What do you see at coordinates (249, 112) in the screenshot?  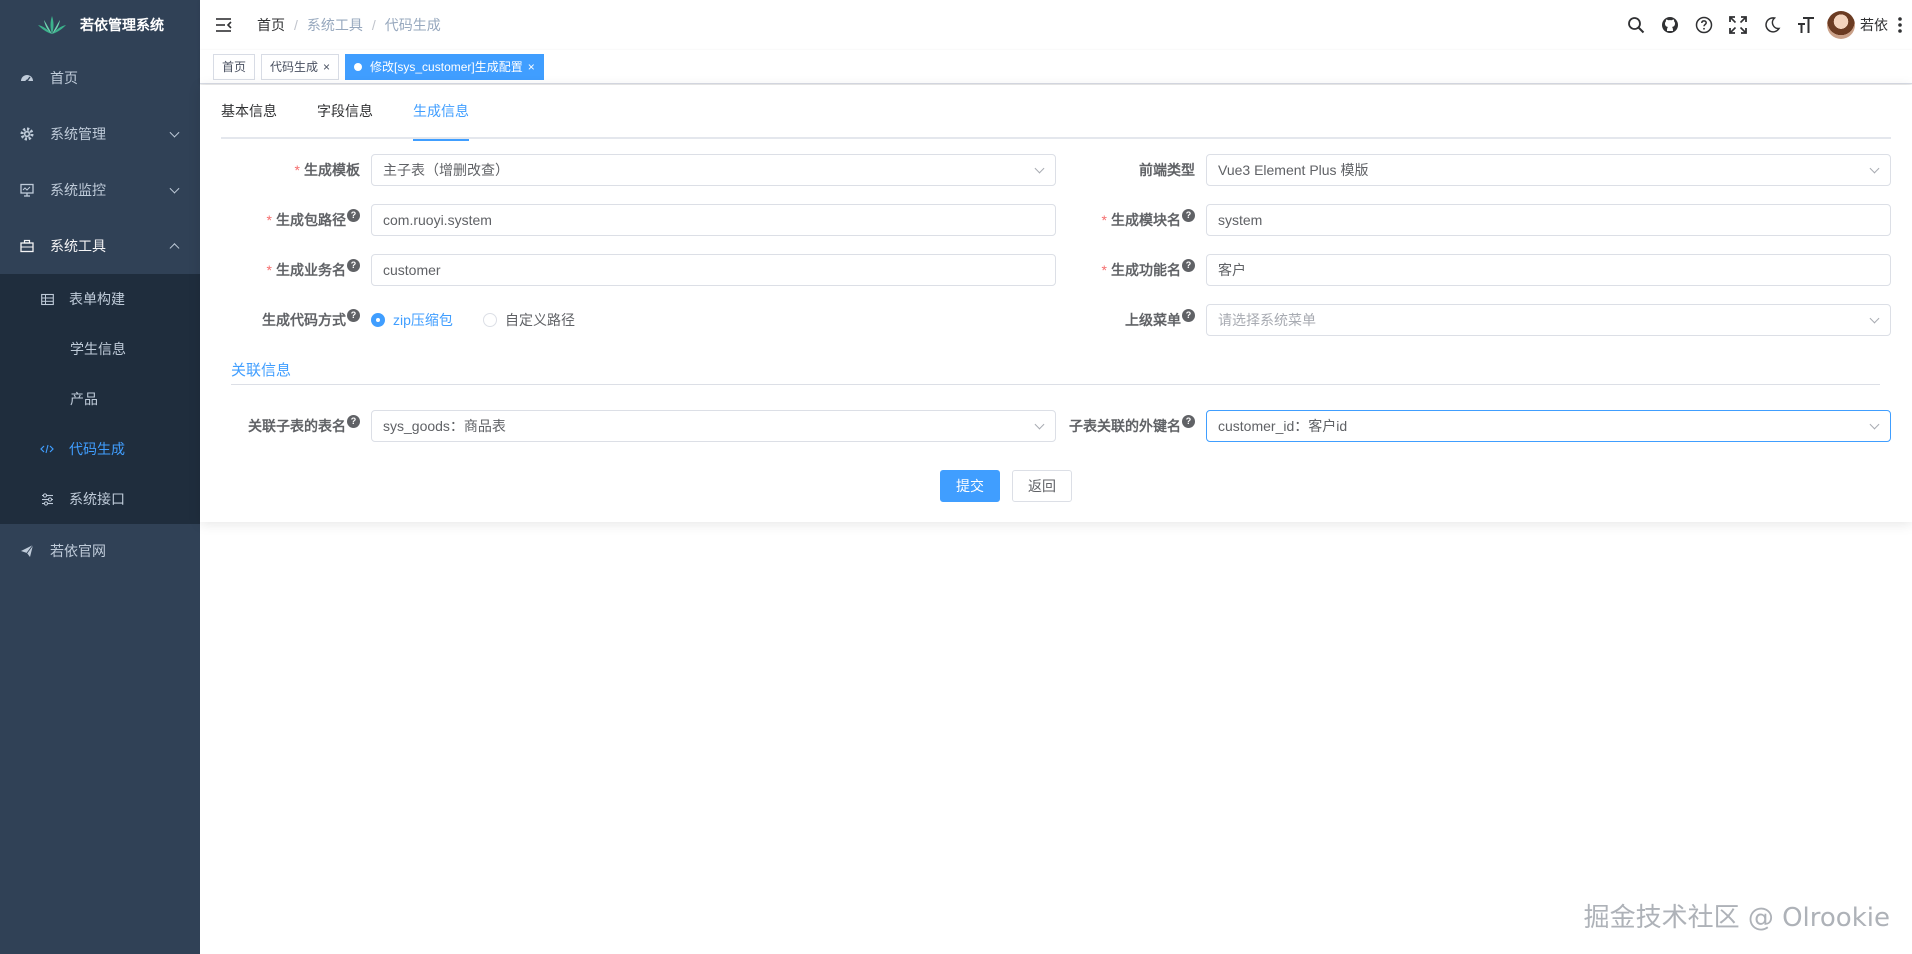 I see `tab-basic-info: 基本信息` at bounding box center [249, 112].